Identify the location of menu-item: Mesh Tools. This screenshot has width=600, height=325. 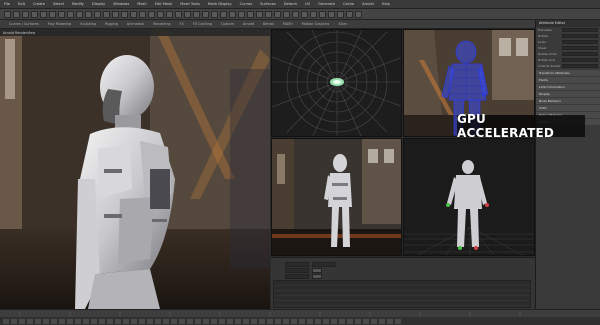
(189, 4).